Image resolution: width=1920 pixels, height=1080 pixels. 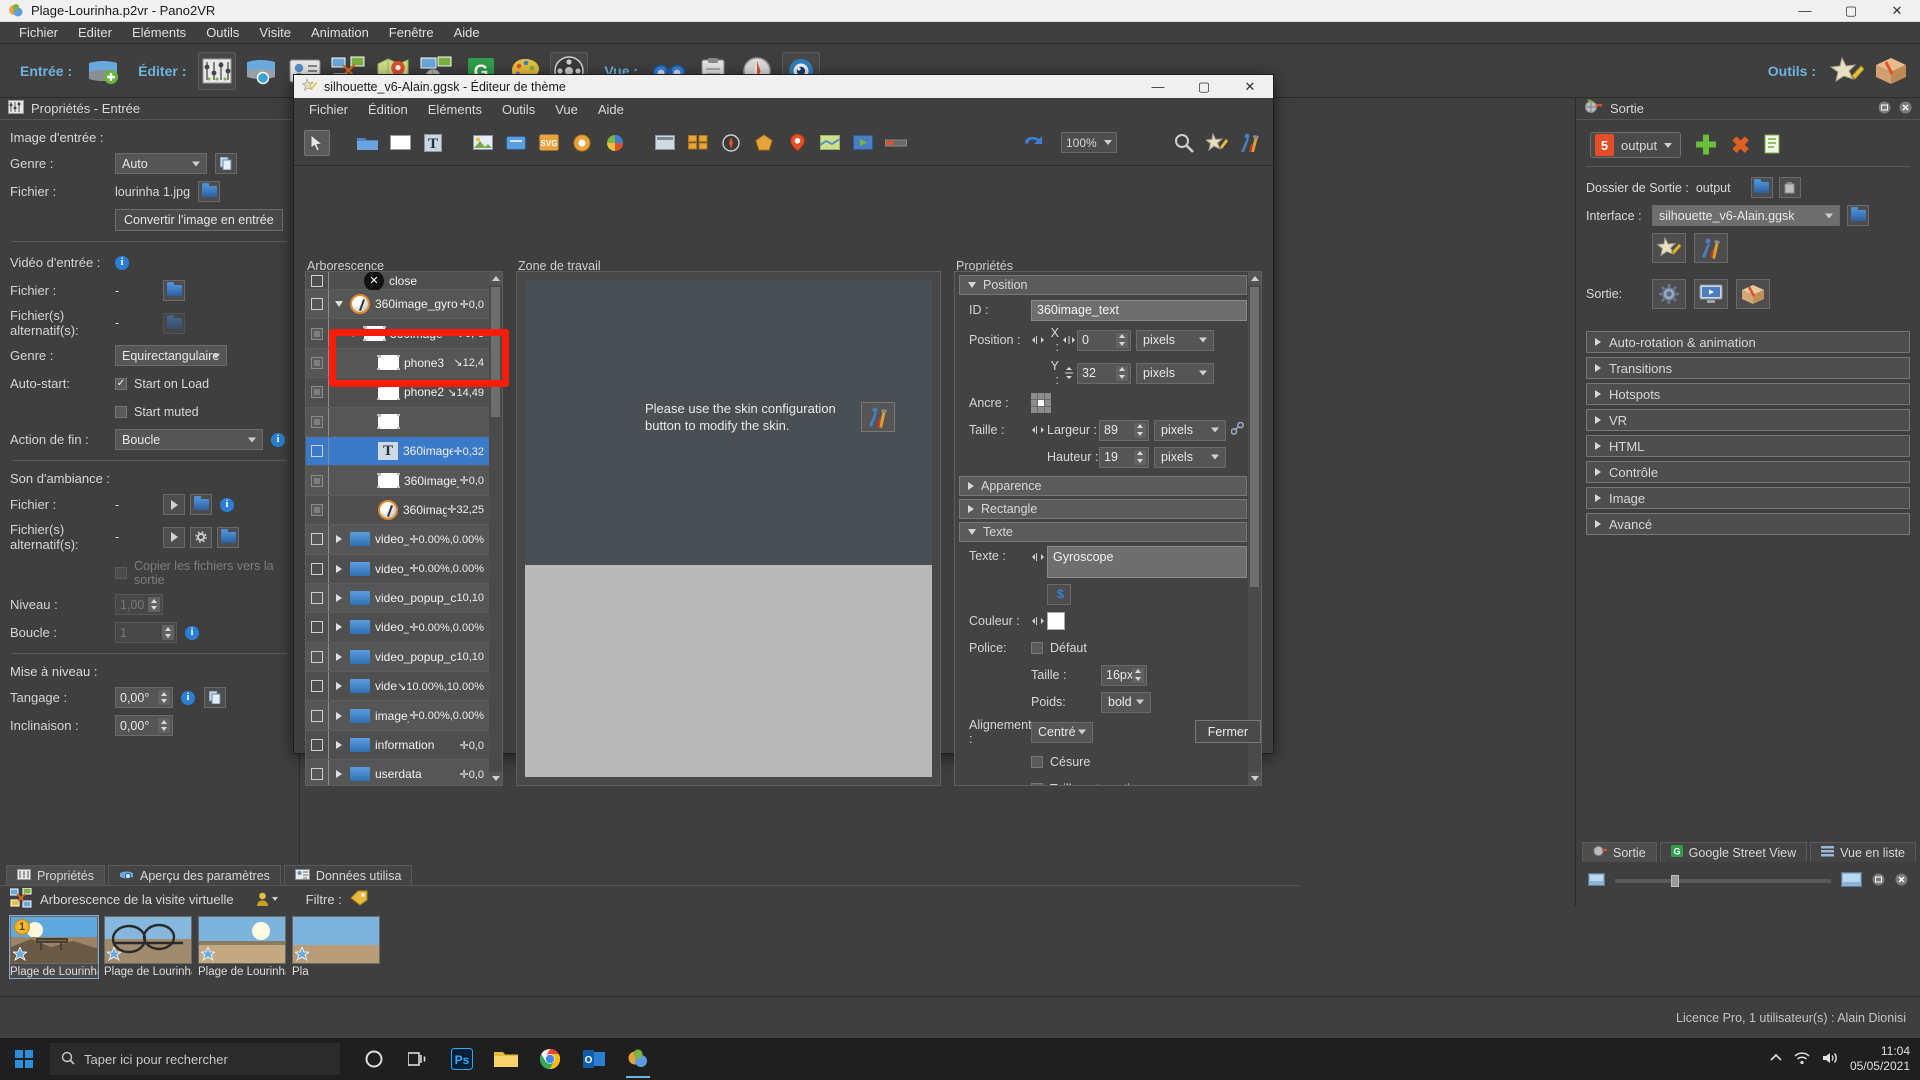 I want to click on tree-row: video_p...✛0.00%,0.00%, so click(x=397, y=540).